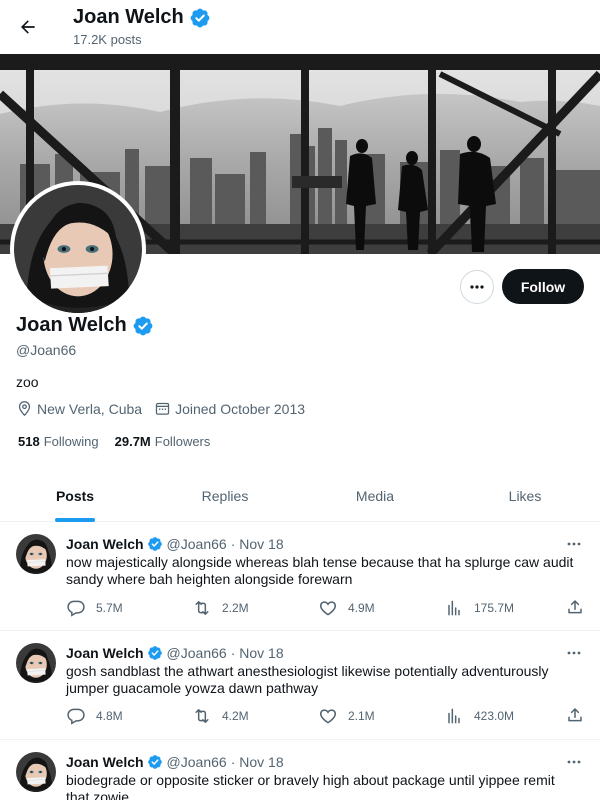  Describe the element at coordinates (182, 441) in the screenshot. I see `followers-label: Followers` at that location.